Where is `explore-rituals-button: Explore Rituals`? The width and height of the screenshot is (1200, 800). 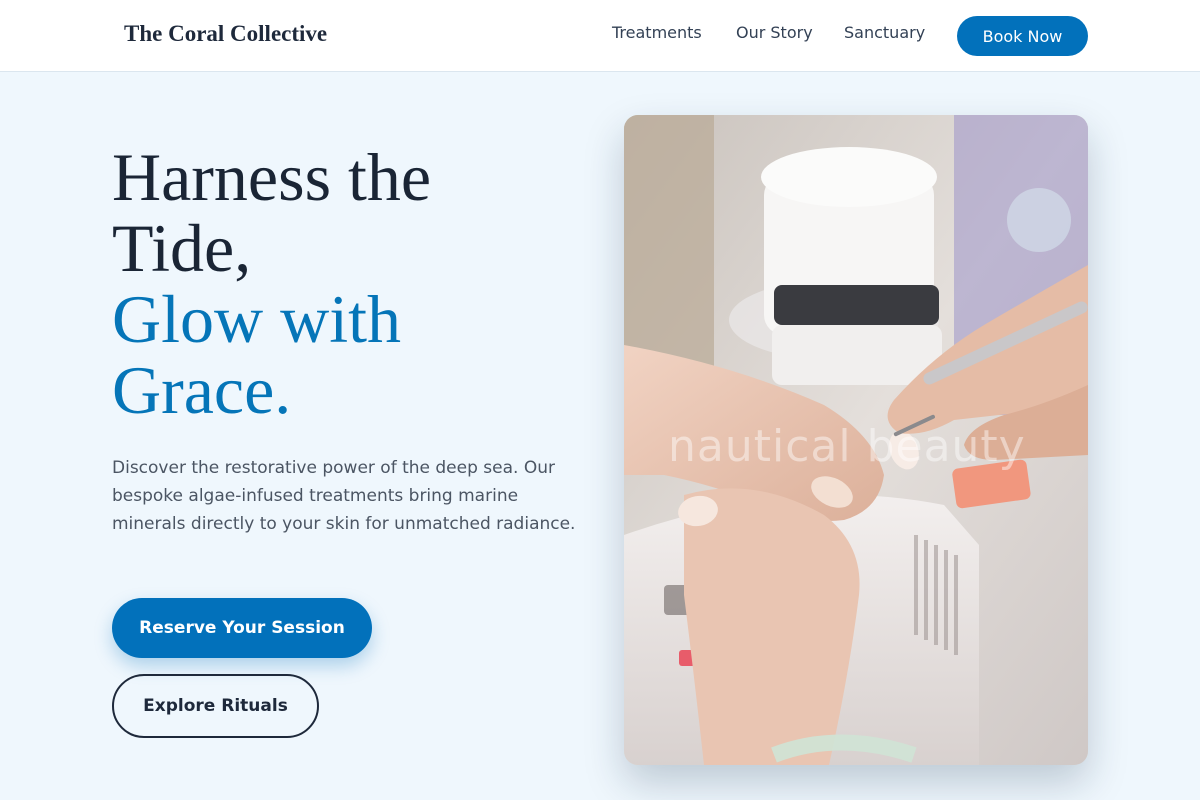
explore-rituals-button: Explore Rituals is located at coordinates (215, 706).